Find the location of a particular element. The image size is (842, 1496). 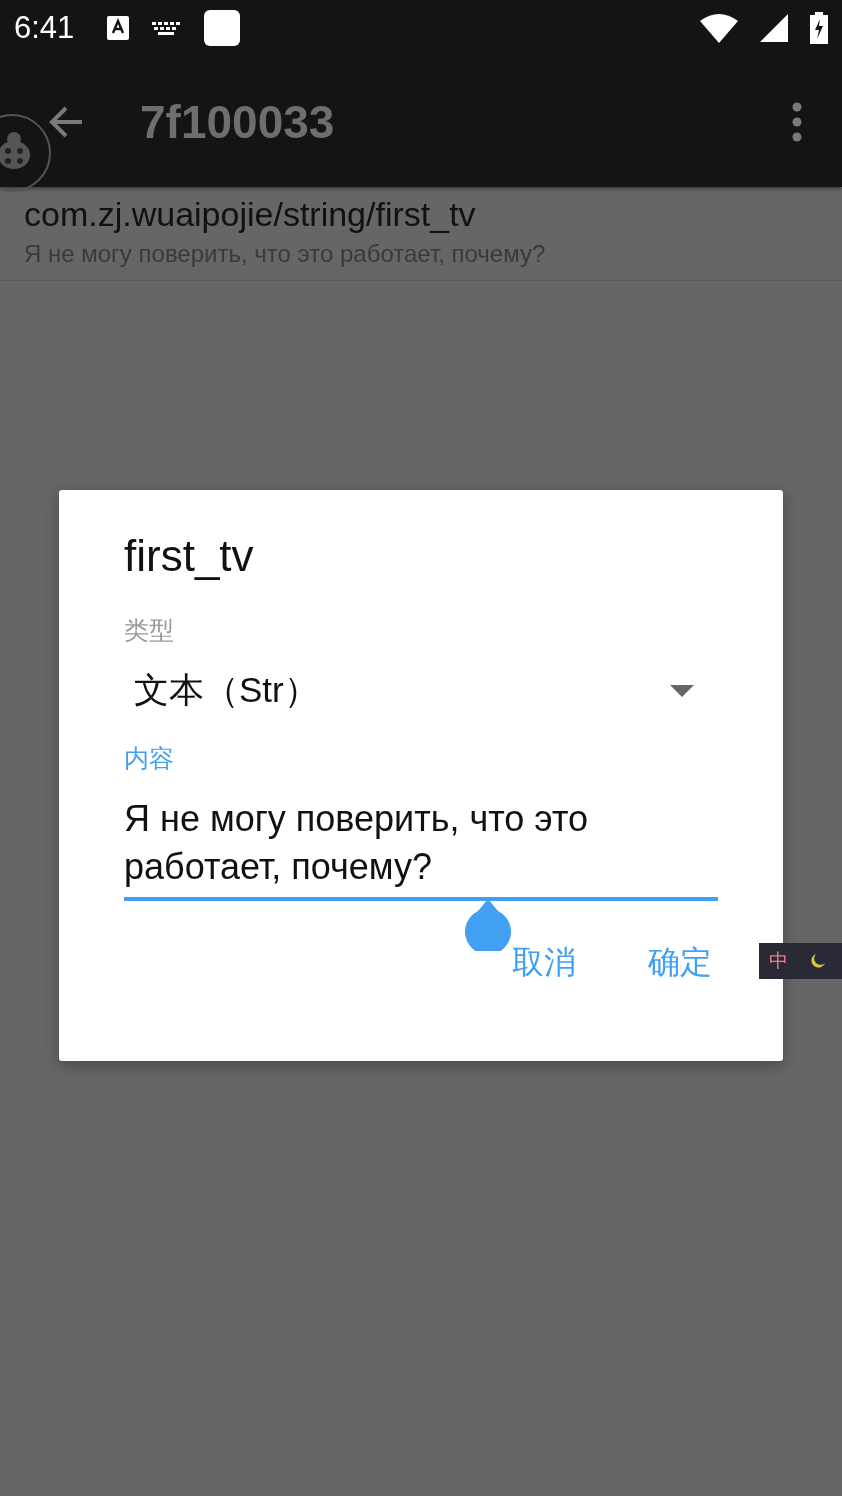

wifi-icon is located at coordinates (719, 28).